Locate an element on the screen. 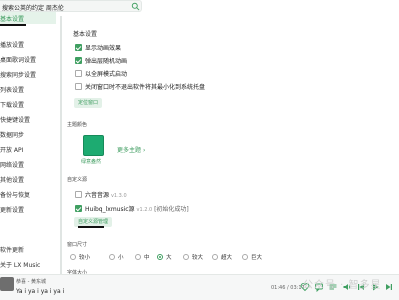 The height and width of the screenshot is (300, 399). sidebar-item-desktop-lyric: 桌面歌词设置 is located at coordinates (28, 59).